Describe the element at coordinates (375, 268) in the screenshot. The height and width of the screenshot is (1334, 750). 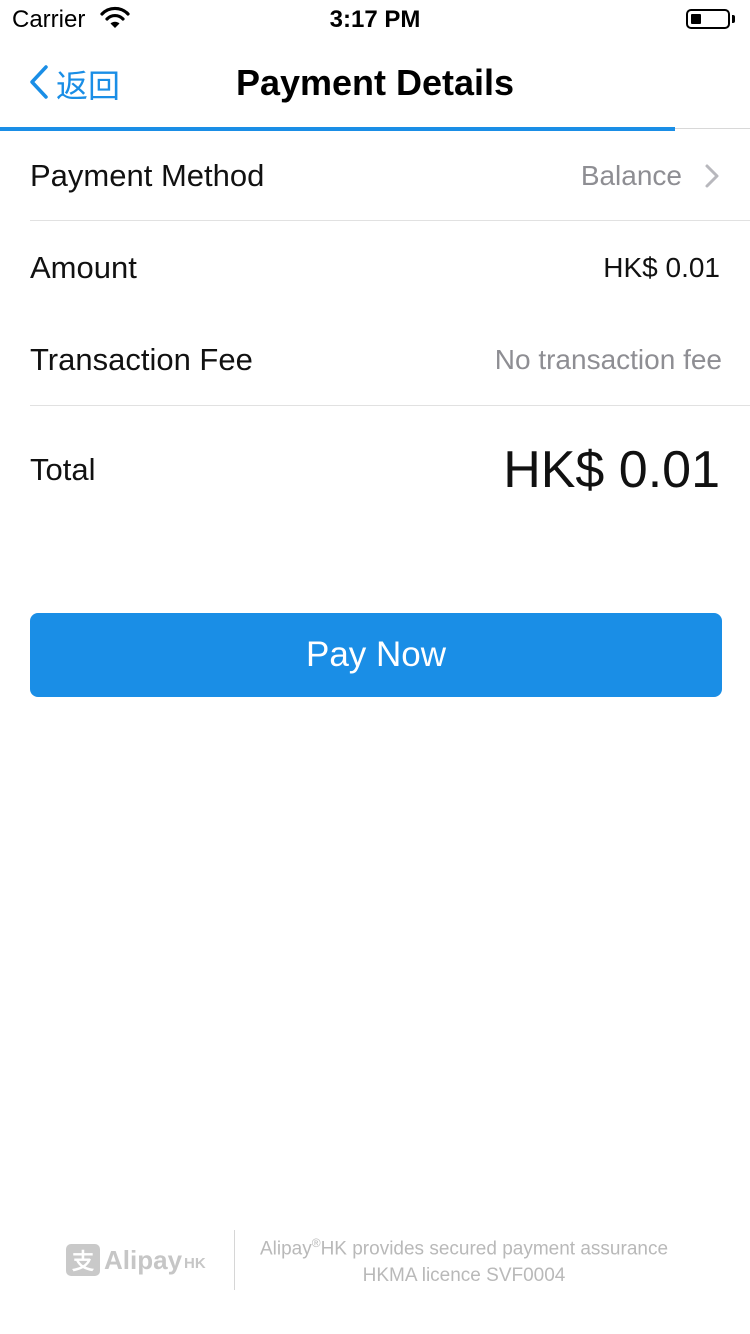
I see `amount-row: Amount HK$ 0.01` at that location.